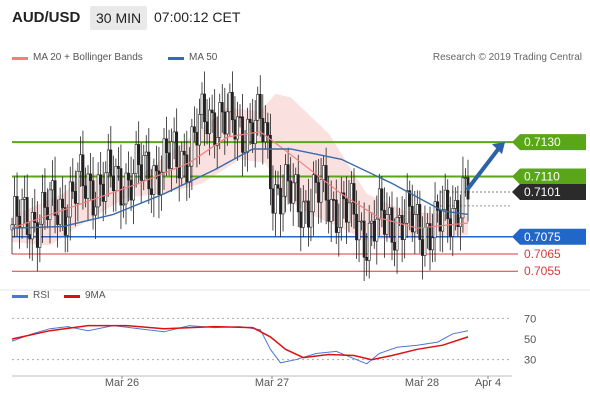 The image size is (590, 400). I want to click on level-label-0.7075: 0.7075, so click(549, 236).